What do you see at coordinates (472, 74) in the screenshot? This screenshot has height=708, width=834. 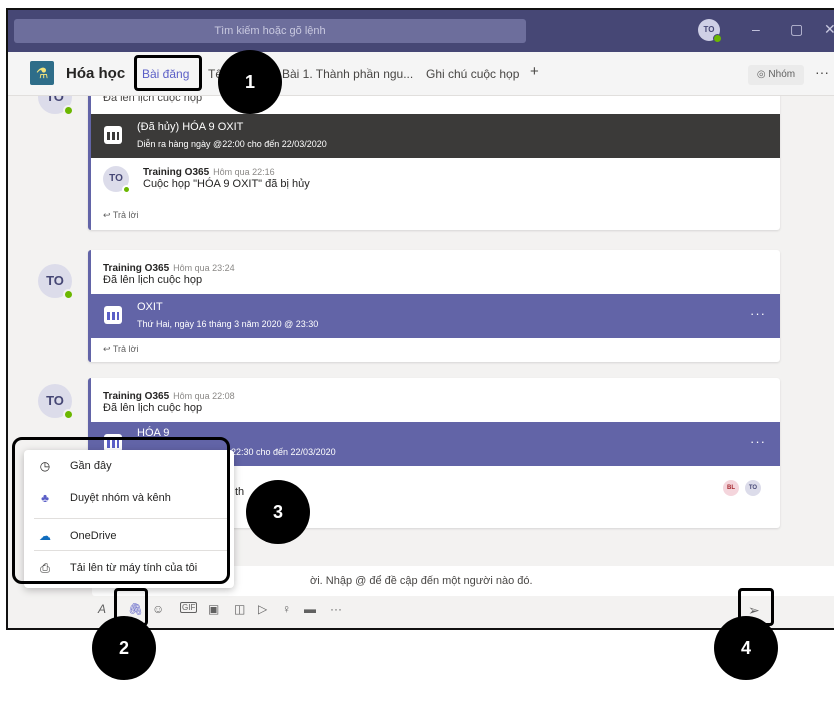 I see `tab-meeting-notes: Ghi chú cuộc họp` at bounding box center [472, 74].